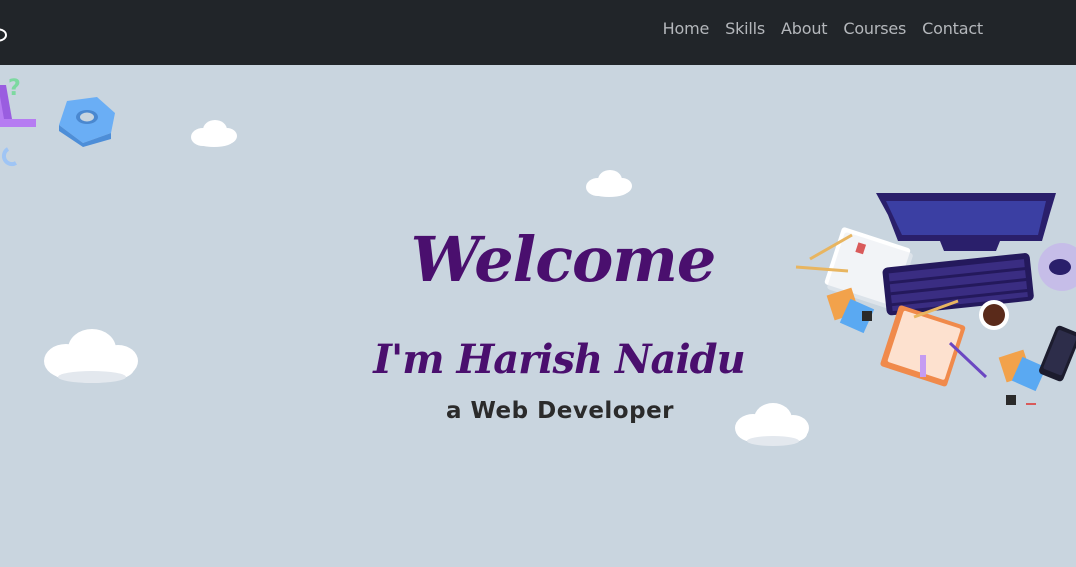 The width and height of the screenshot is (1076, 567). Describe the element at coordinates (563, 259) in the screenshot. I see `welcome-heading: Welcome` at that location.